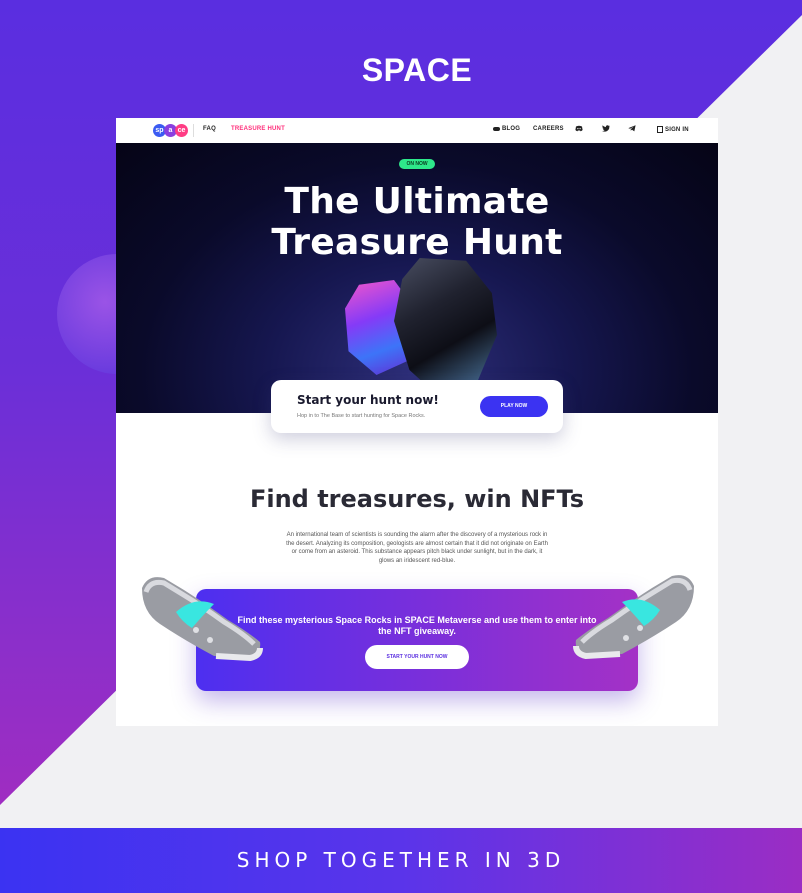 Image resolution: width=802 pixels, height=893 pixels. What do you see at coordinates (368, 400) in the screenshot?
I see `hunt-card-title: Start your hunt now!` at bounding box center [368, 400].